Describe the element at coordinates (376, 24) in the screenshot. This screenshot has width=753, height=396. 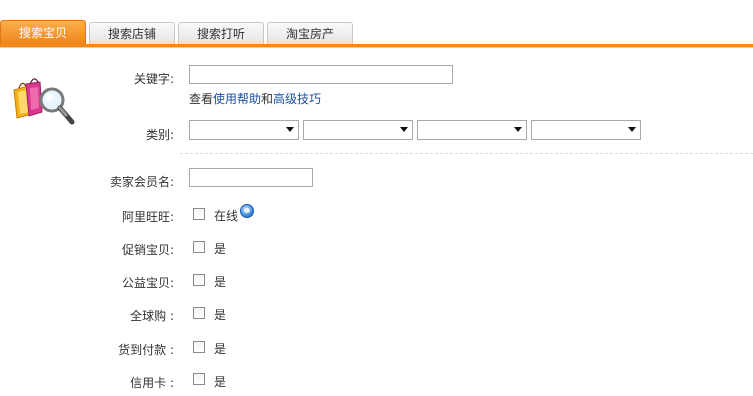
I see `search-tabs: 搜索宝贝 搜索店铺 搜索打听 淘宝房产` at that location.